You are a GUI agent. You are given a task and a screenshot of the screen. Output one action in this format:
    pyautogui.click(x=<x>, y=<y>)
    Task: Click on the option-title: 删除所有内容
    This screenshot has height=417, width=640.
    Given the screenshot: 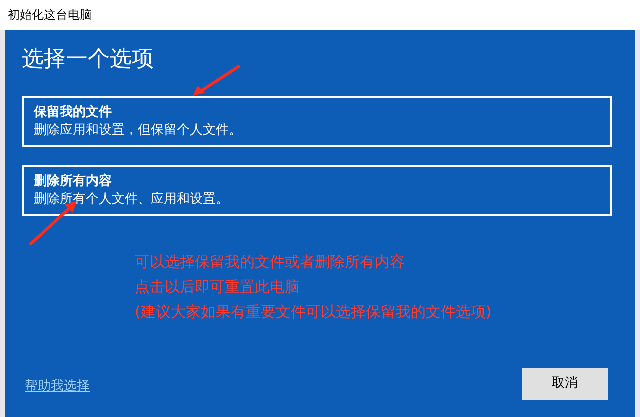 What is the action you would take?
    pyautogui.click(x=73, y=181)
    